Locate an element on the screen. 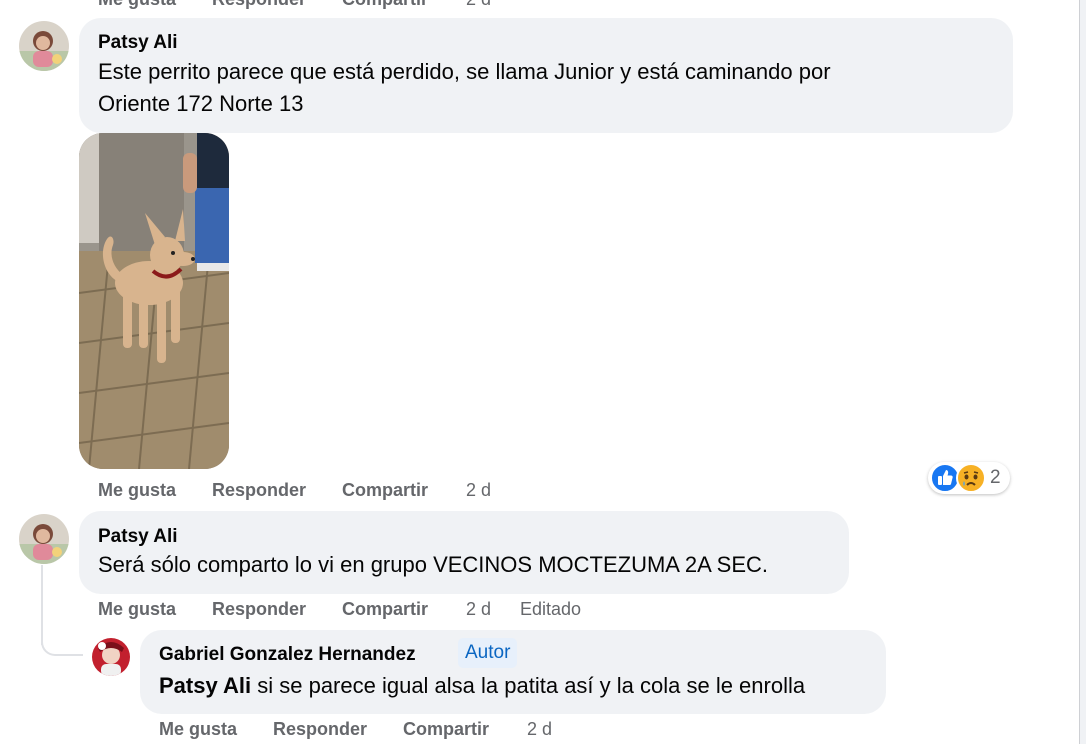 The image size is (1086, 744). sad-icon is located at coordinates (971, 480).